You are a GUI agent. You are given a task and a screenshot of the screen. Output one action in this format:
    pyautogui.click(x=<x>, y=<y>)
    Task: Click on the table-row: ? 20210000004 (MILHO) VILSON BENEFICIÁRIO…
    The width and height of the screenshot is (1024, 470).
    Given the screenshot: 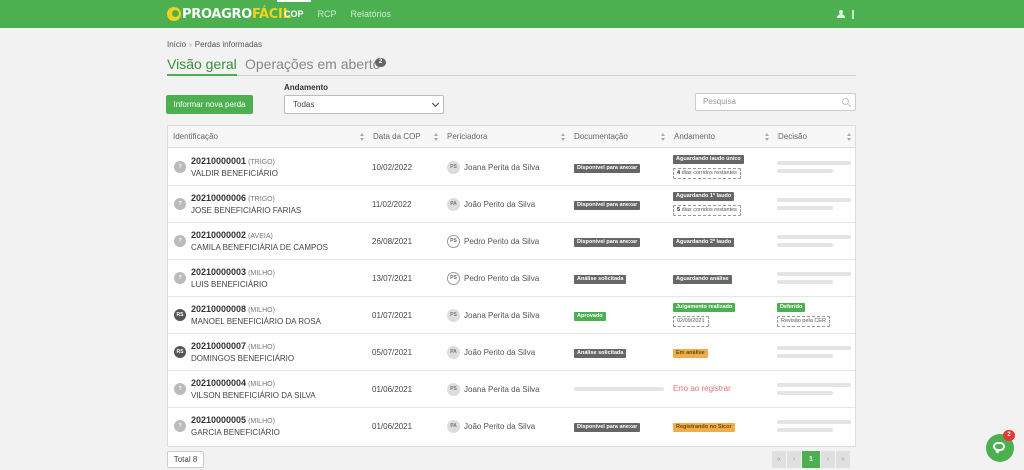 What is the action you would take?
    pyautogui.click(x=511, y=389)
    